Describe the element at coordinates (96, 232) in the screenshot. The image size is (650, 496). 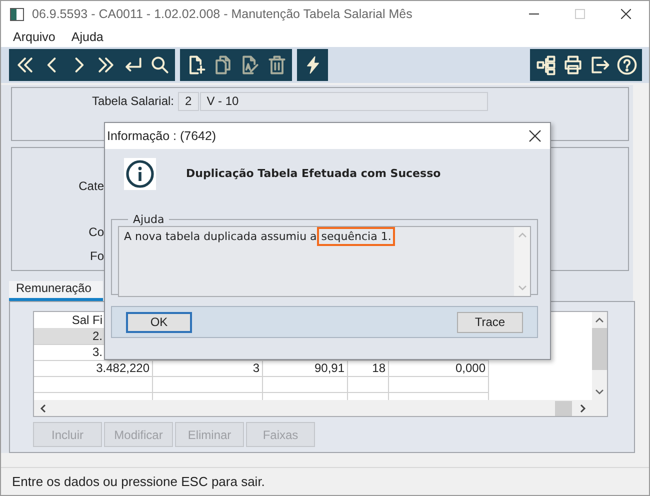
I see `field-label: Co` at that location.